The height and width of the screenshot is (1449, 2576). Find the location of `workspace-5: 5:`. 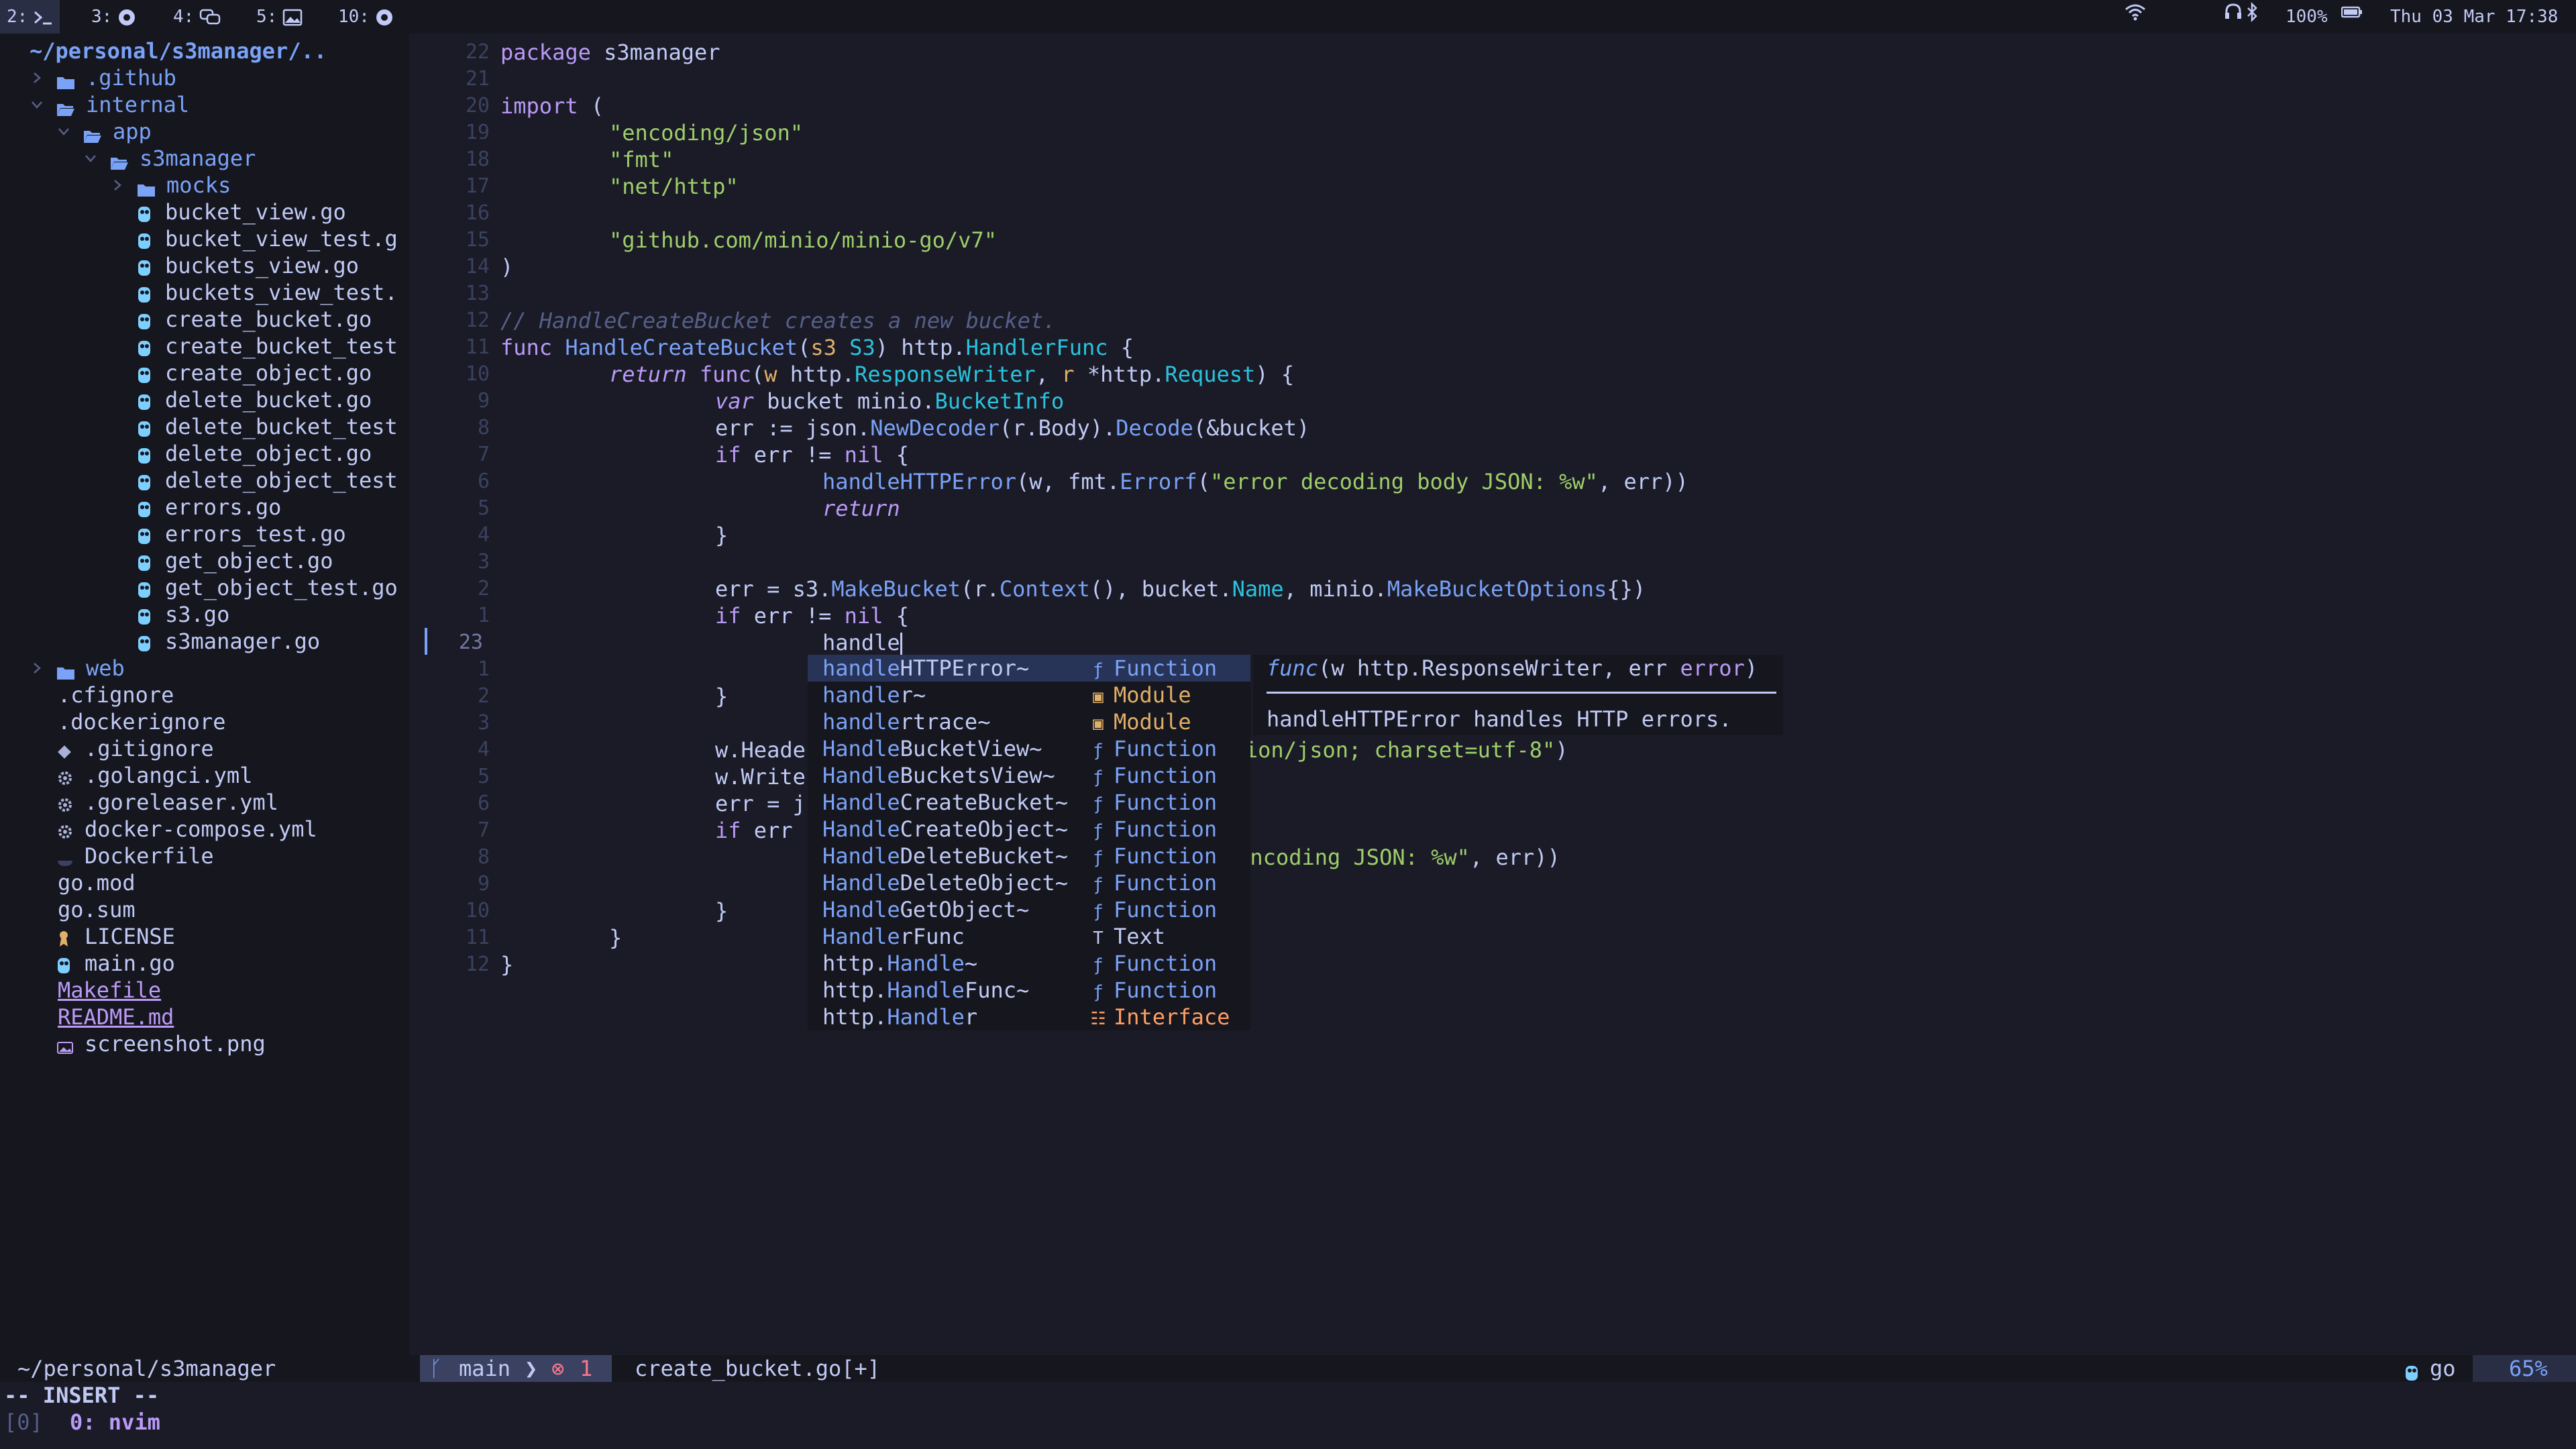

workspace-5: 5: is located at coordinates (279, 17).